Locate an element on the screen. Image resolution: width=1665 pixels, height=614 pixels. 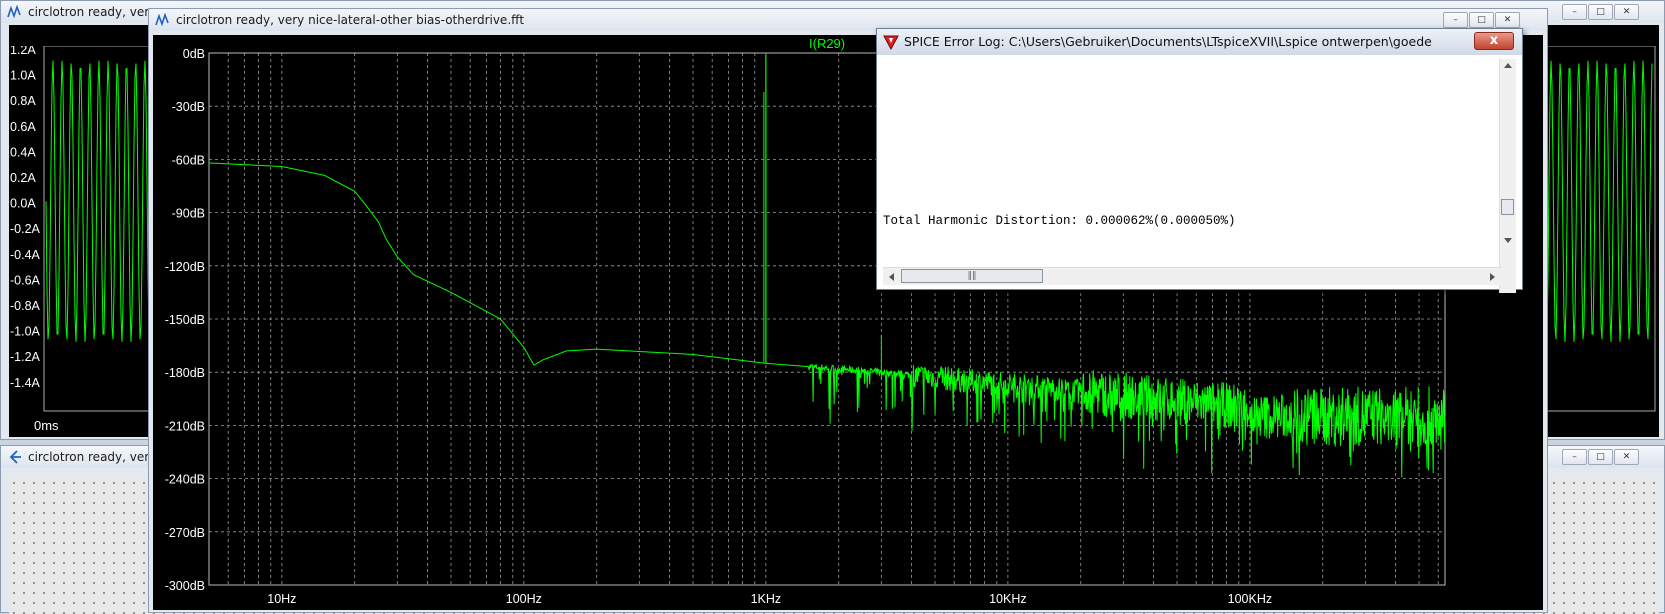
x-tick-0ms: 0ms is located at coordinates (46, 425).